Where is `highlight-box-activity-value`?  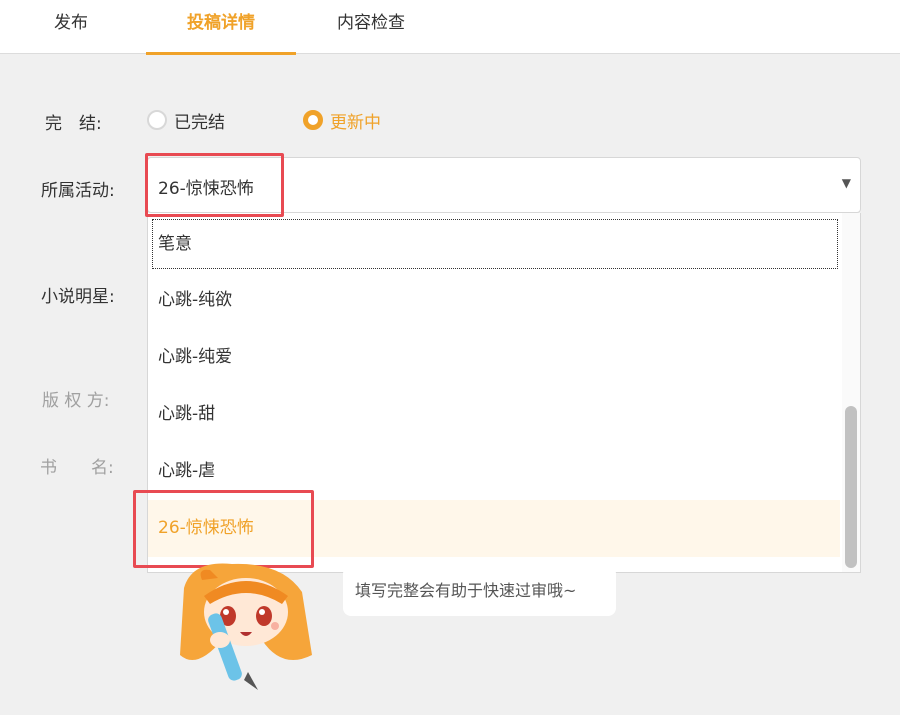
highlight-box-activity-value is located at coordinates (214, 185).